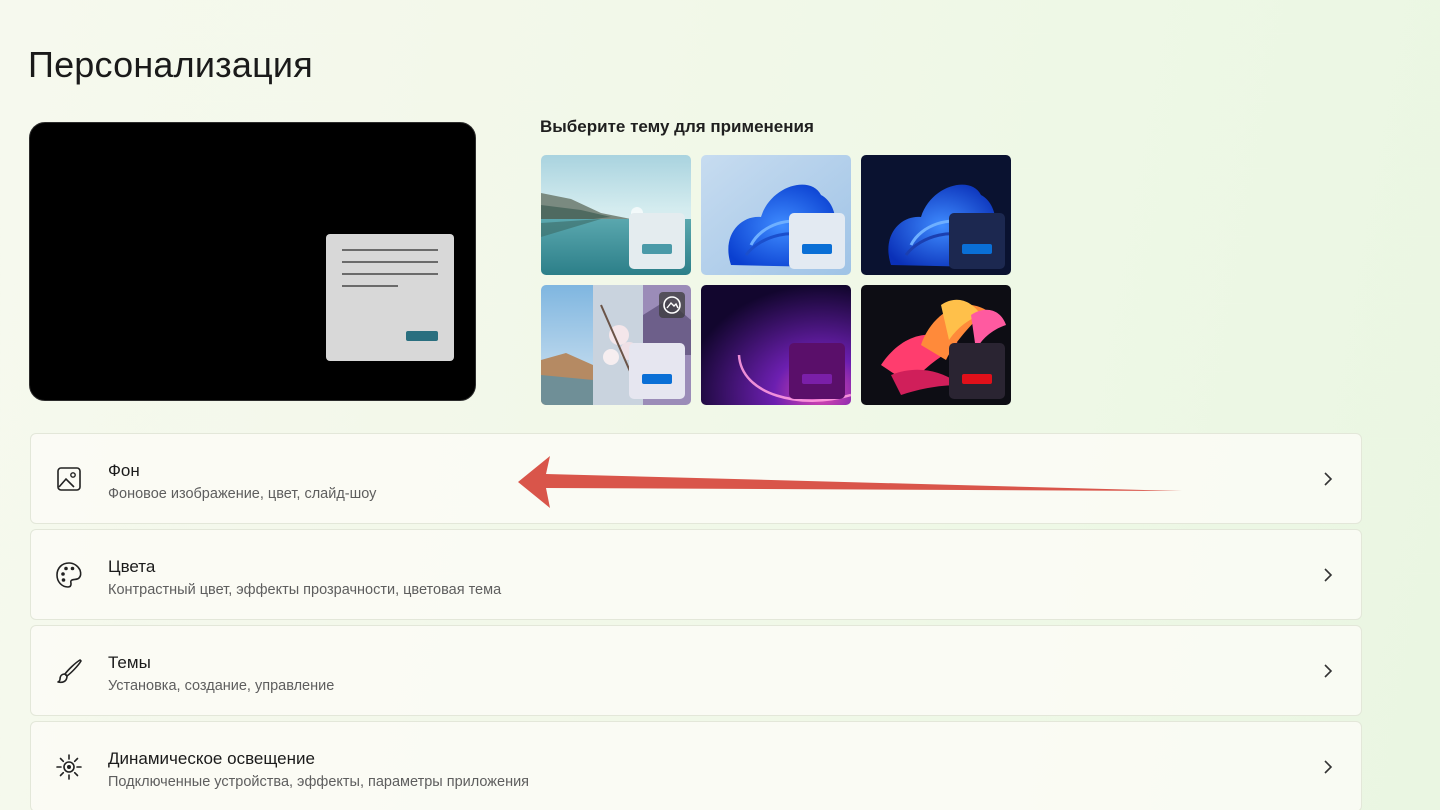 Image resolution: width=1440 pixels, height=810 pixels. I want to click on theme-grid, so click(777, 281).